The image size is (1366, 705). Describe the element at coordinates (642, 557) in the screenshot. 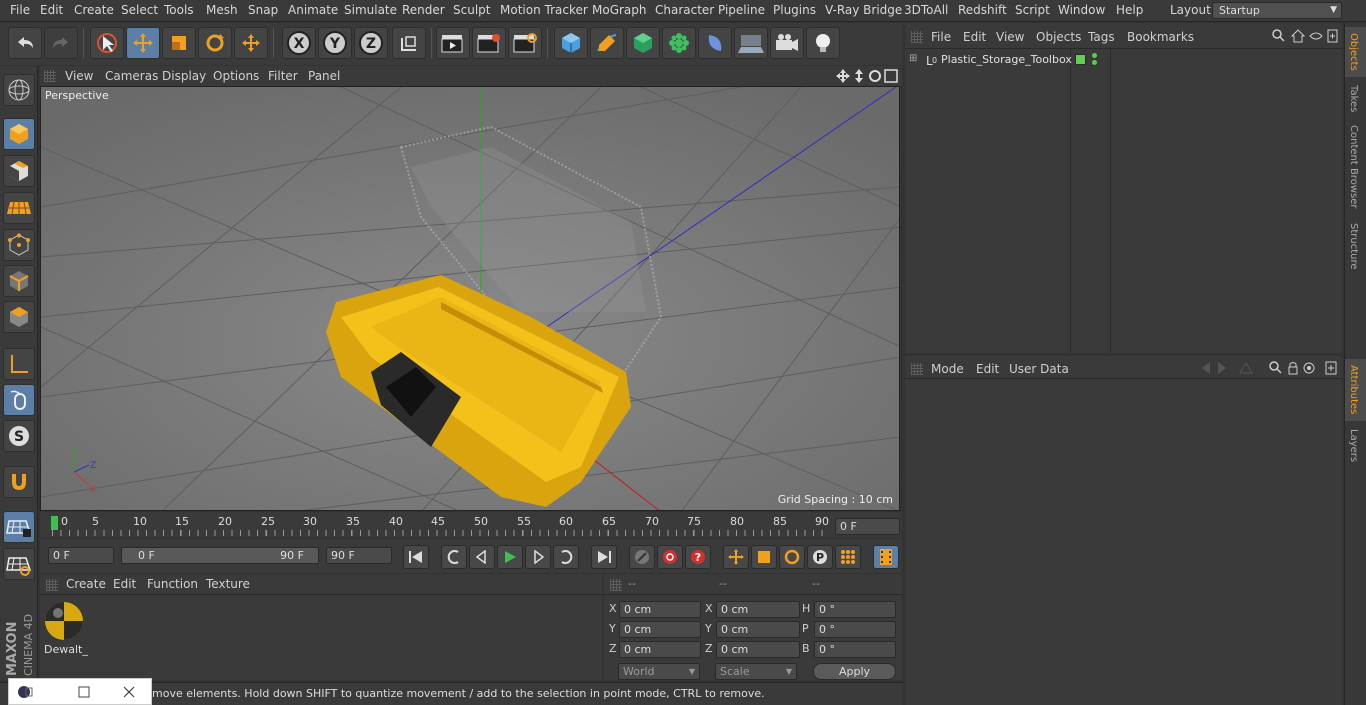

I see `record-off-button` at that location.